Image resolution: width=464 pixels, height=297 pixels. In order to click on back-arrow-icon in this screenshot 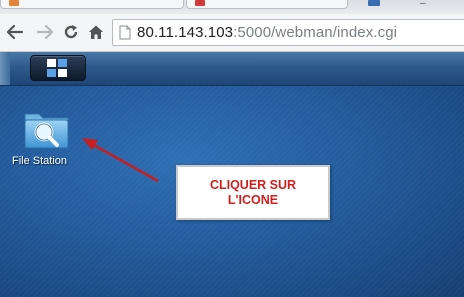, I will do `click(15, 32)`.